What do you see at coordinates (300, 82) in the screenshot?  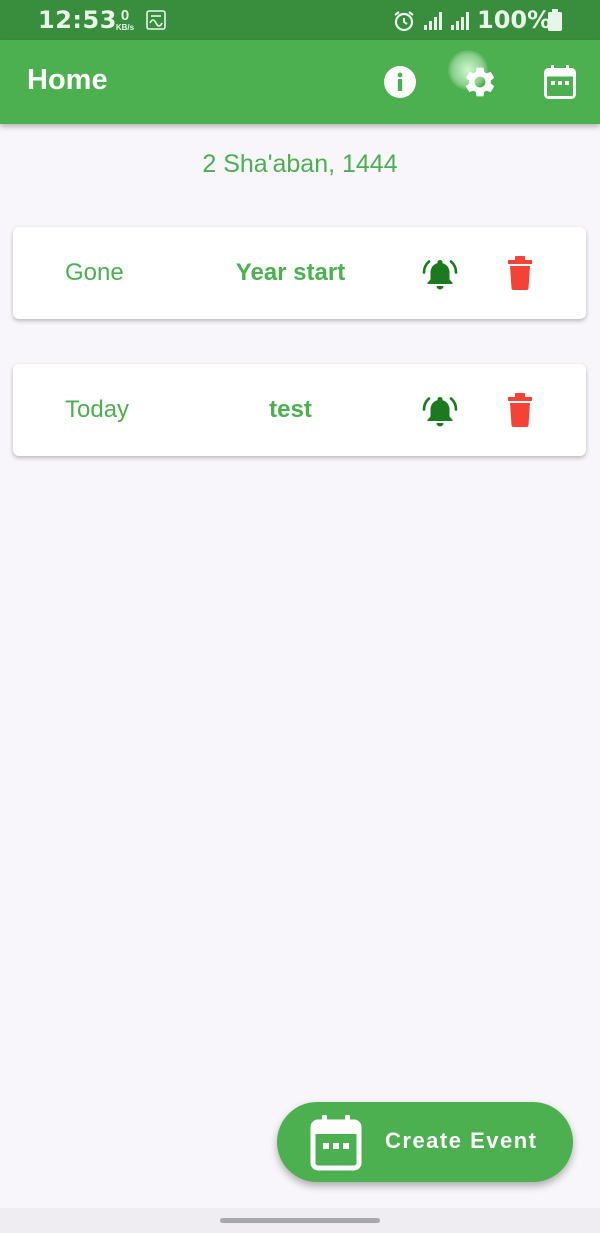 I see `app-bar: Home` at bounding box center [300, 82].